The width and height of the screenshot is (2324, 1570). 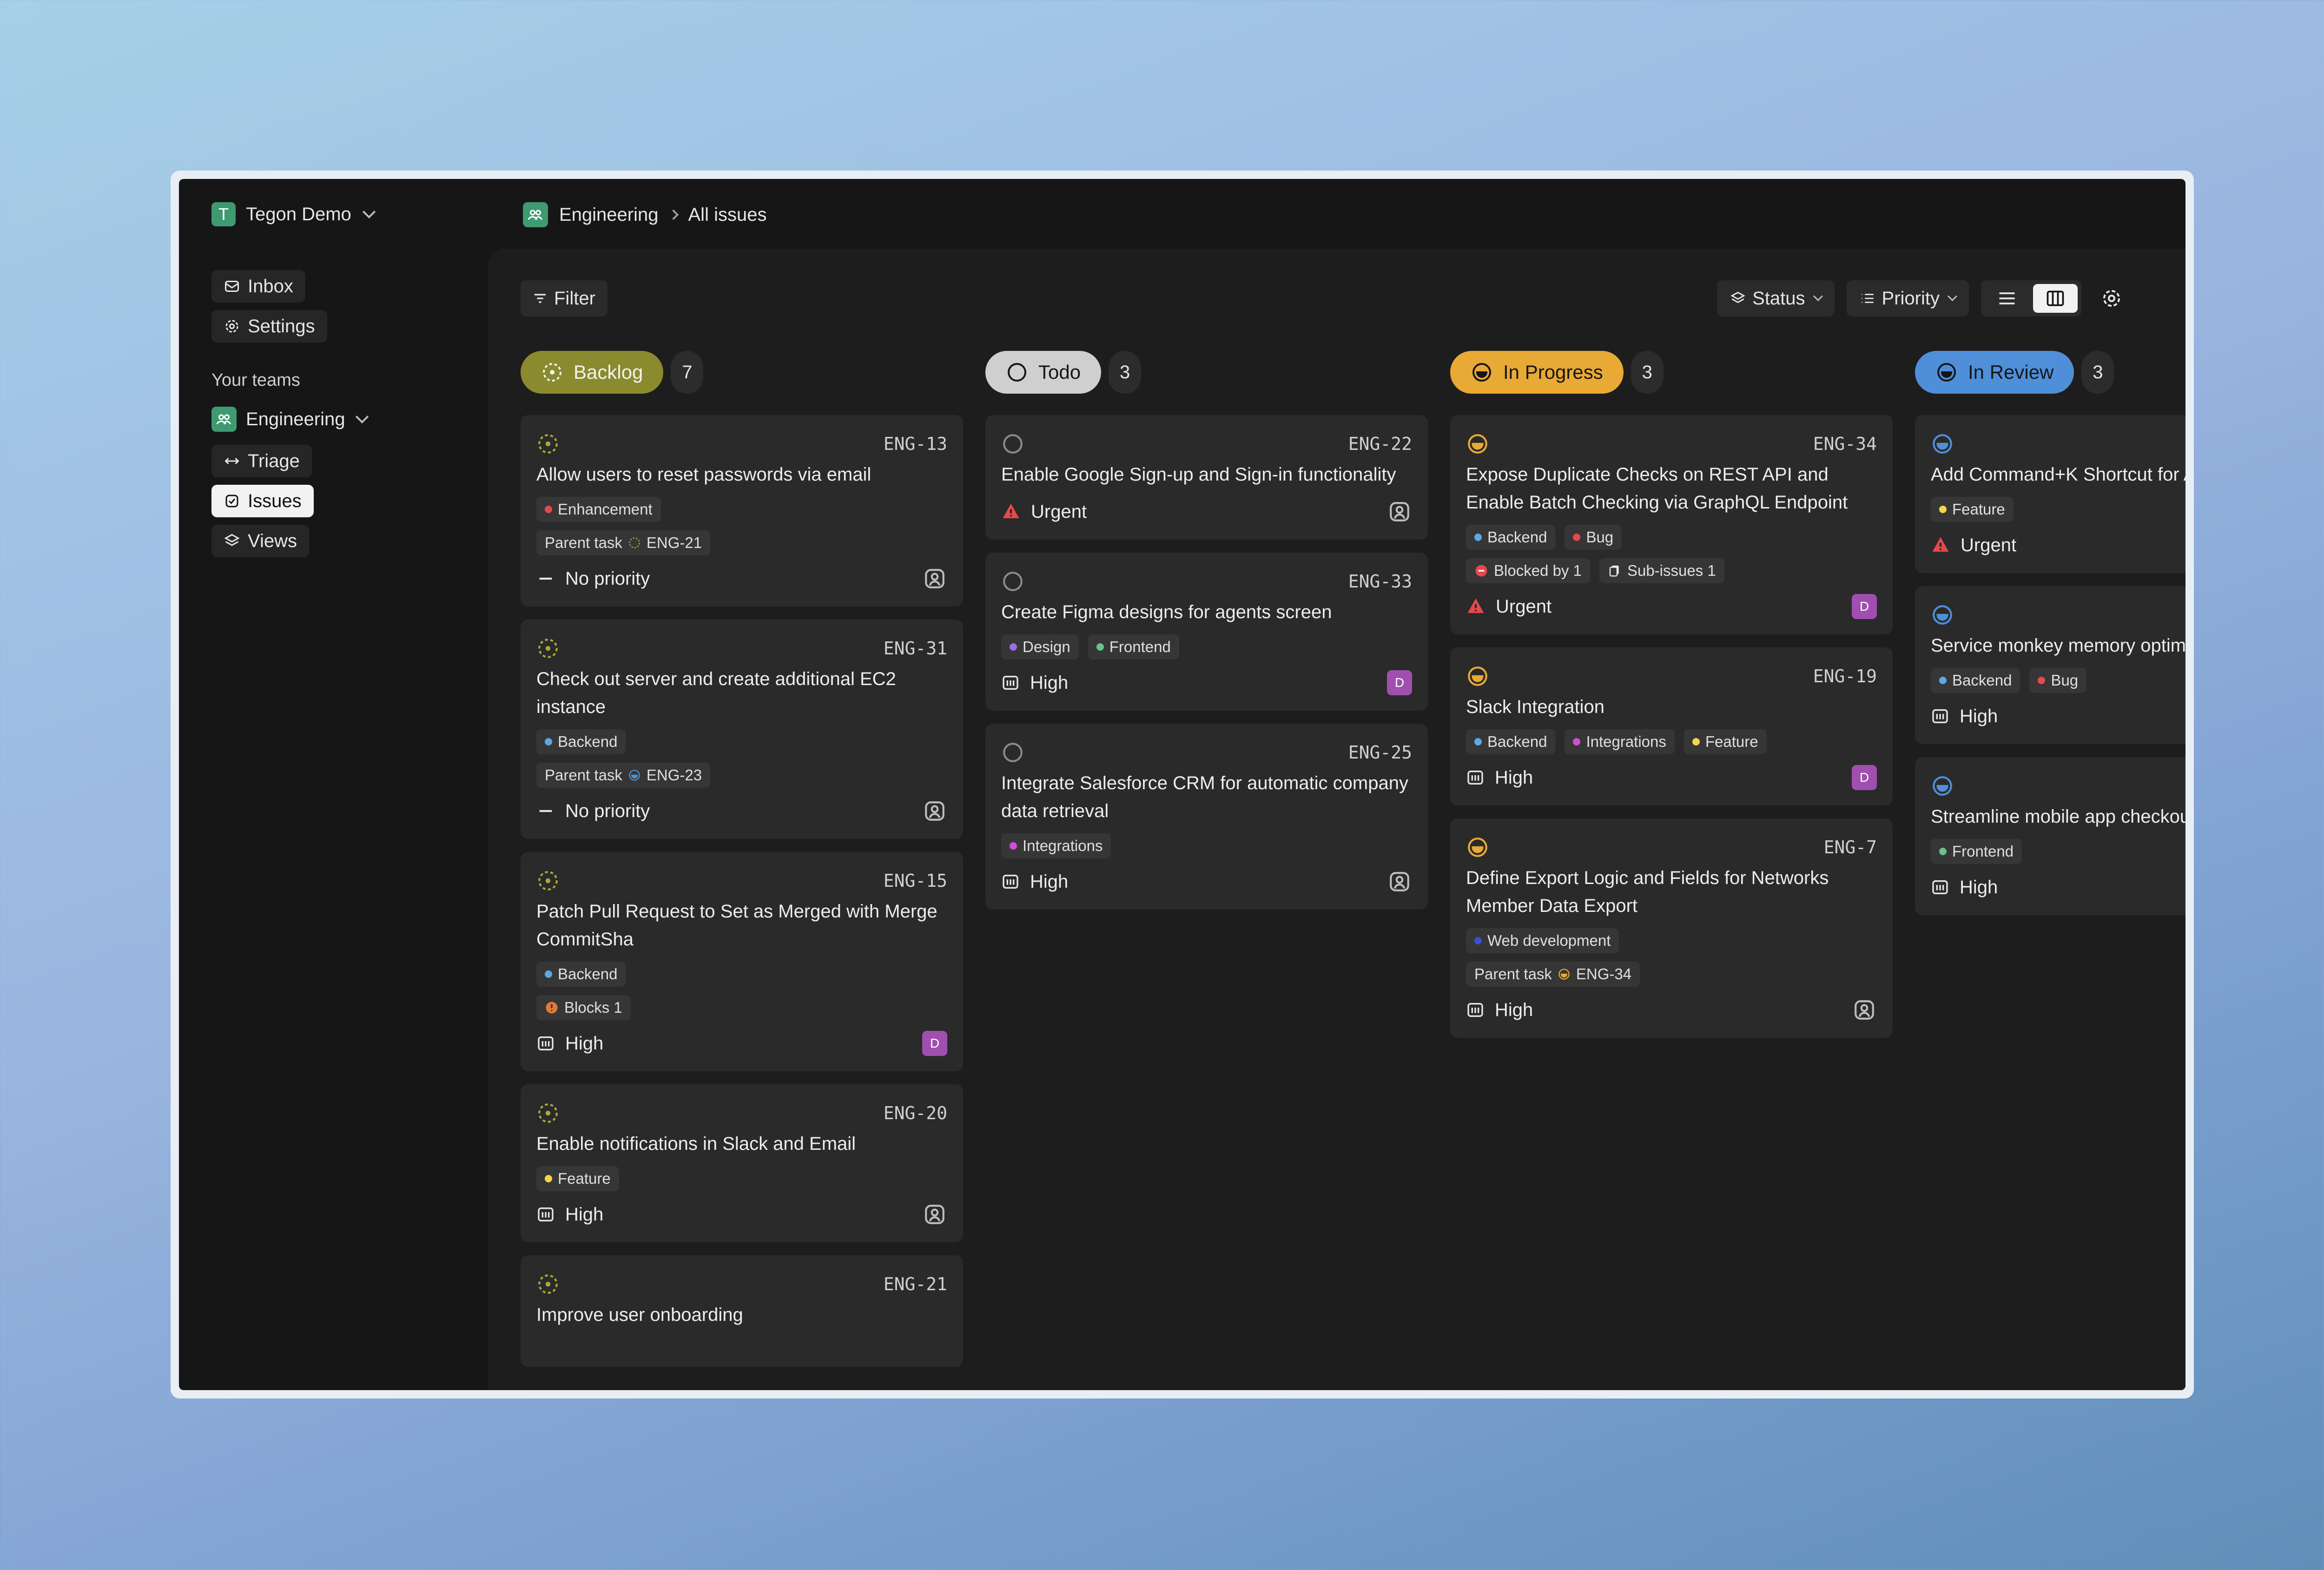 What do you see at coordinates (609, 215) in the screenshot?
I see `breadcrumb-team: Engineering` at bounding box center [609, 215].